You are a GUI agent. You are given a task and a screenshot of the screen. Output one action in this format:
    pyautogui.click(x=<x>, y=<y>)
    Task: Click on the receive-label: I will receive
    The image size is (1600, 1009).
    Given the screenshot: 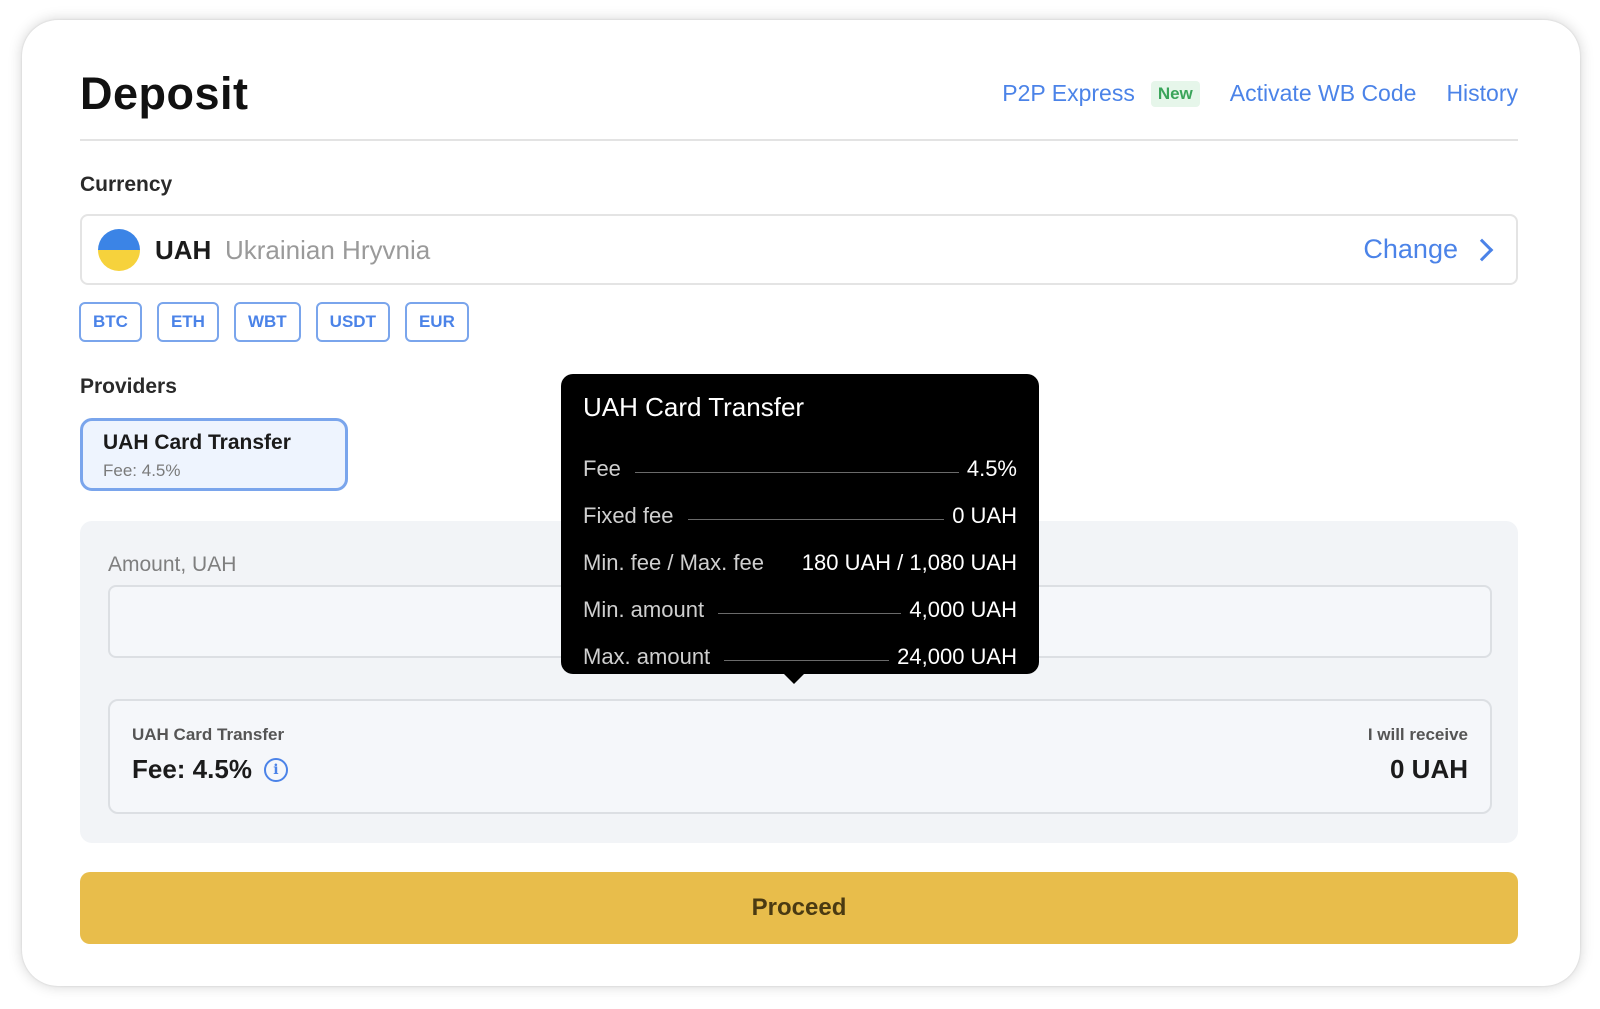 What is the action you would take?
    pyautogui.click(x=1417, y=734)
    